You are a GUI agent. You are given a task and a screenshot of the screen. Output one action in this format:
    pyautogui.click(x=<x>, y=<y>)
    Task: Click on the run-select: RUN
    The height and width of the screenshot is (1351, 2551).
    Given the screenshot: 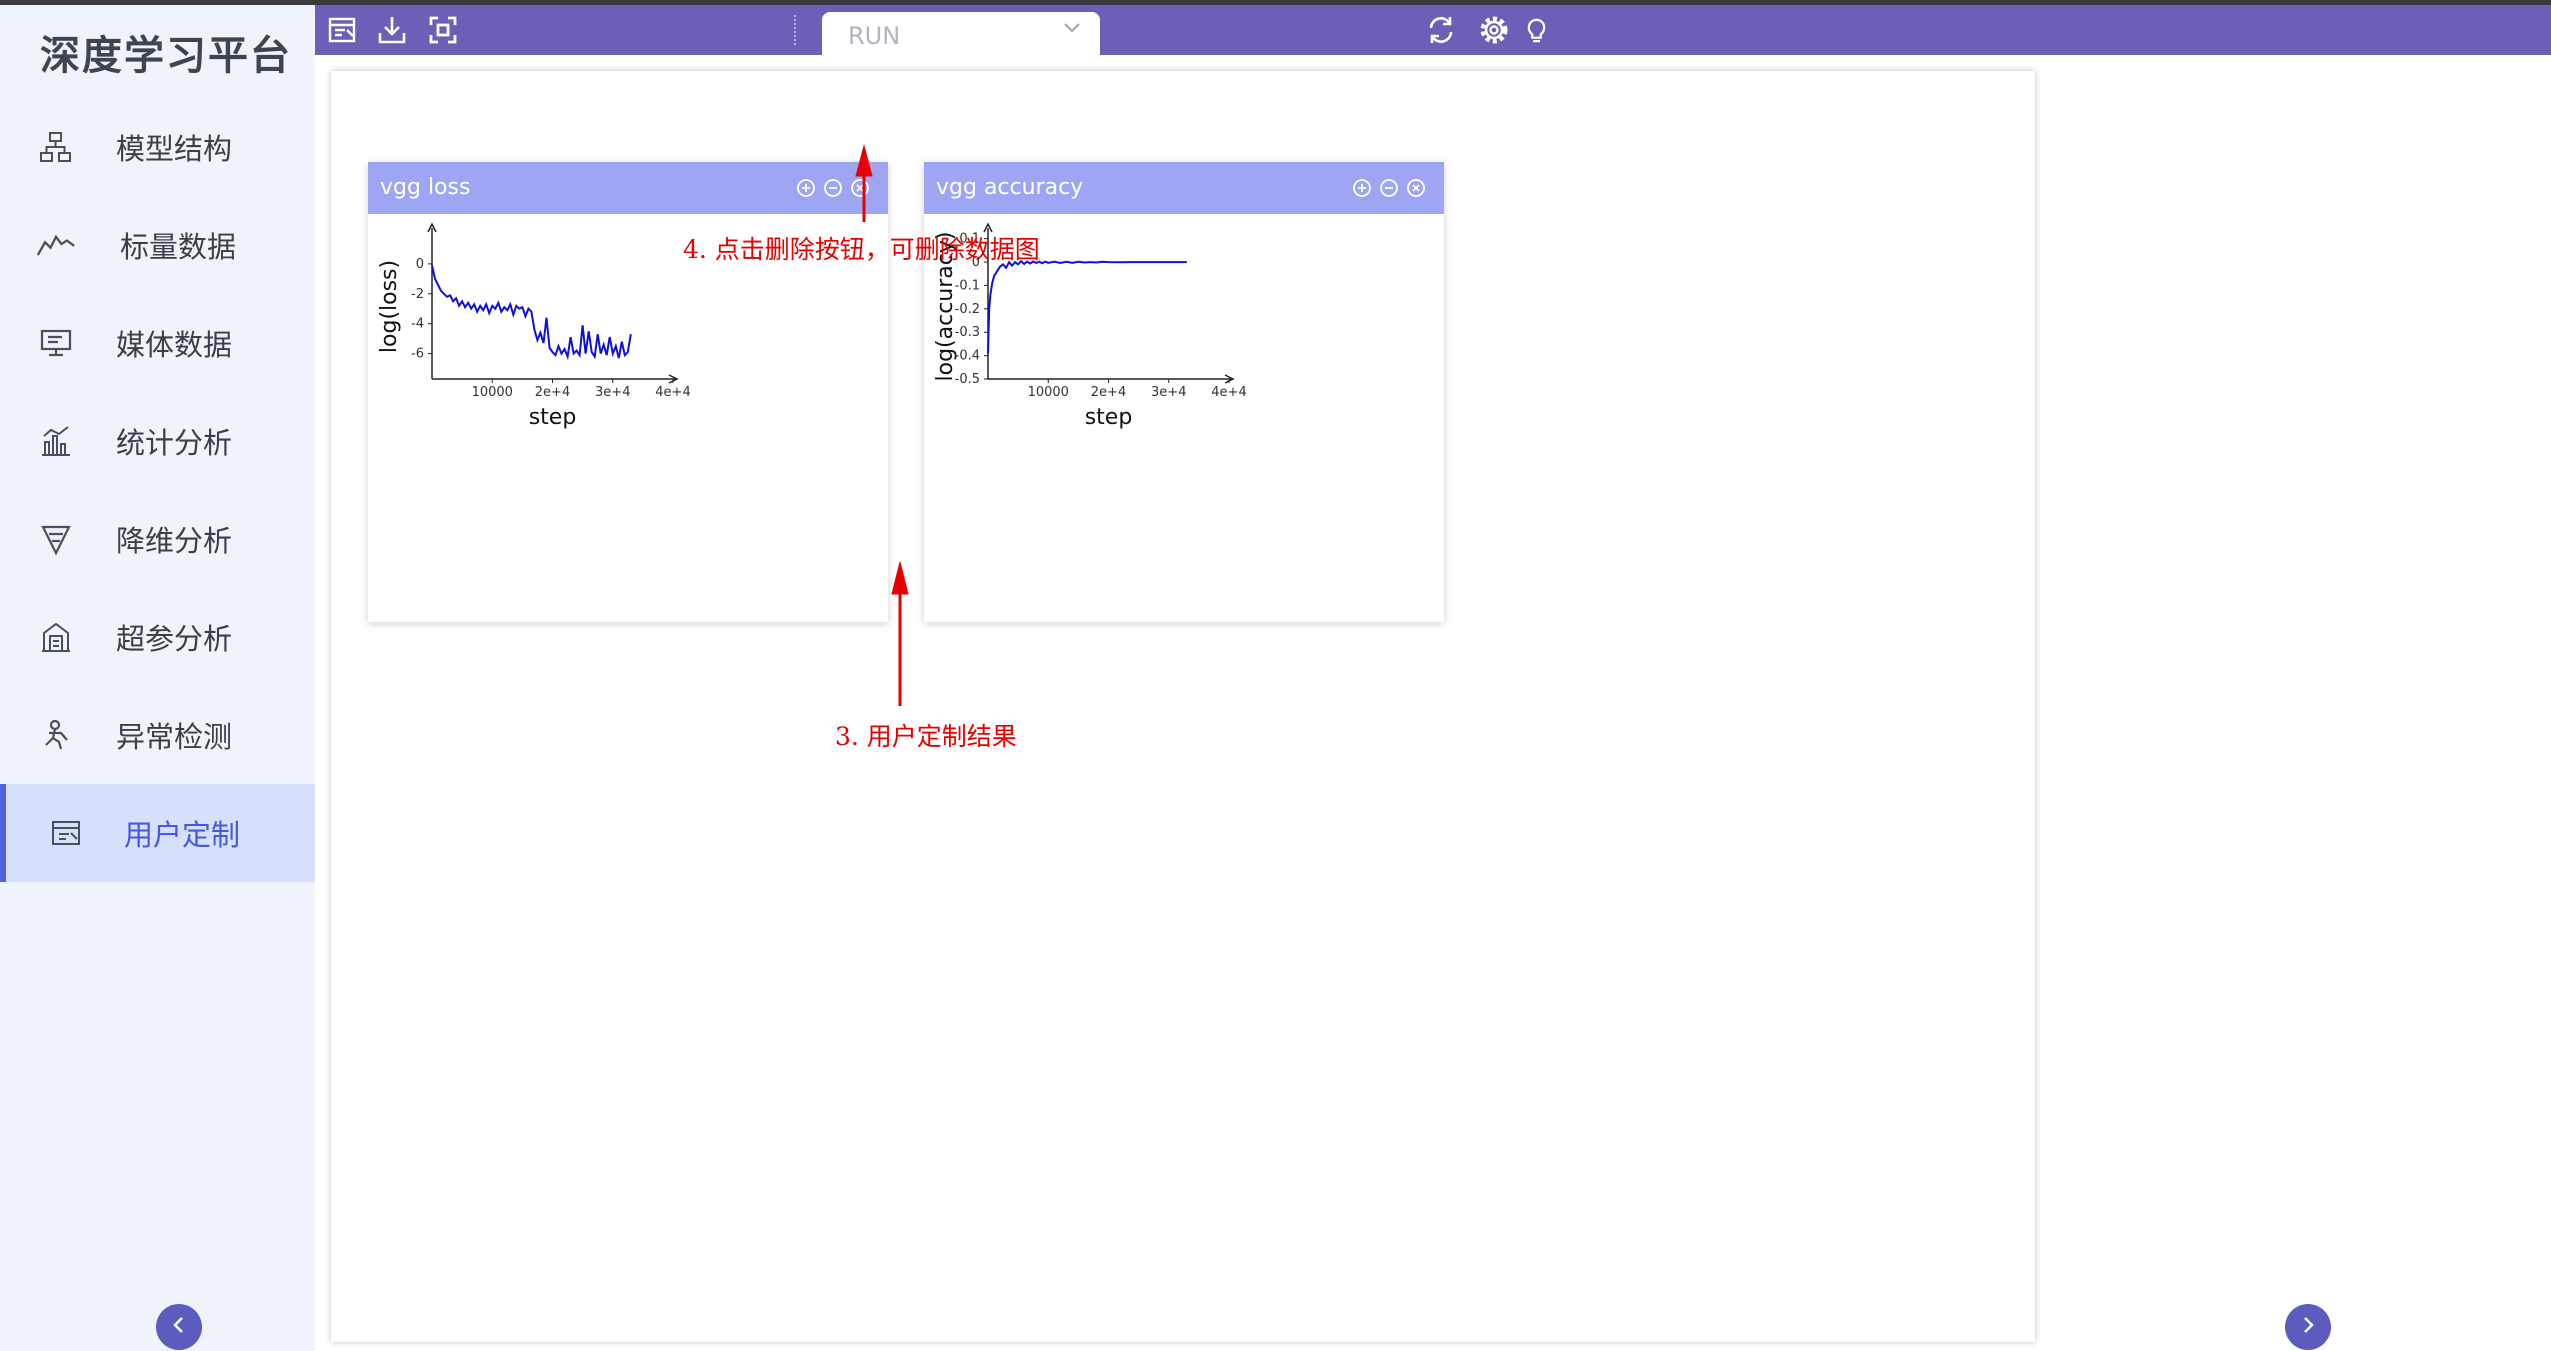 What is the action you would take?
    pyautogui.click(x=961, y=33)
    